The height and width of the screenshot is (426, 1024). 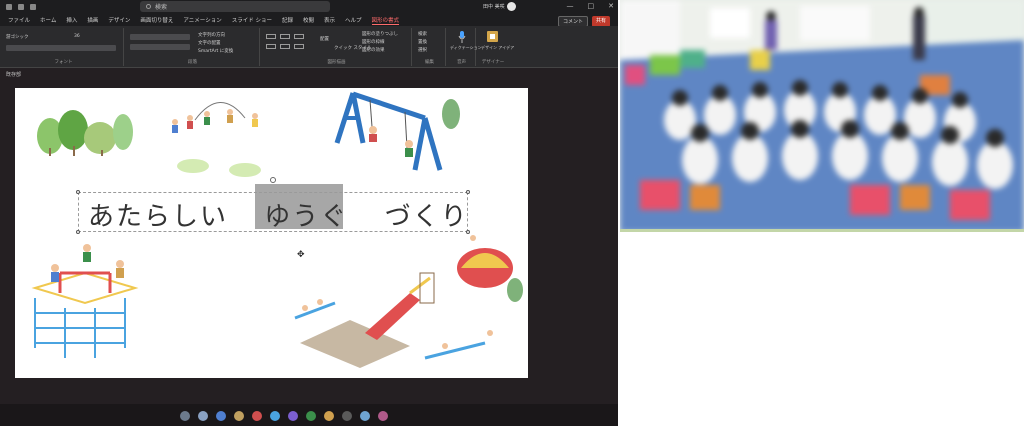 I want to click on ribbon-group-label: 段落, so click(x=192, y=62).